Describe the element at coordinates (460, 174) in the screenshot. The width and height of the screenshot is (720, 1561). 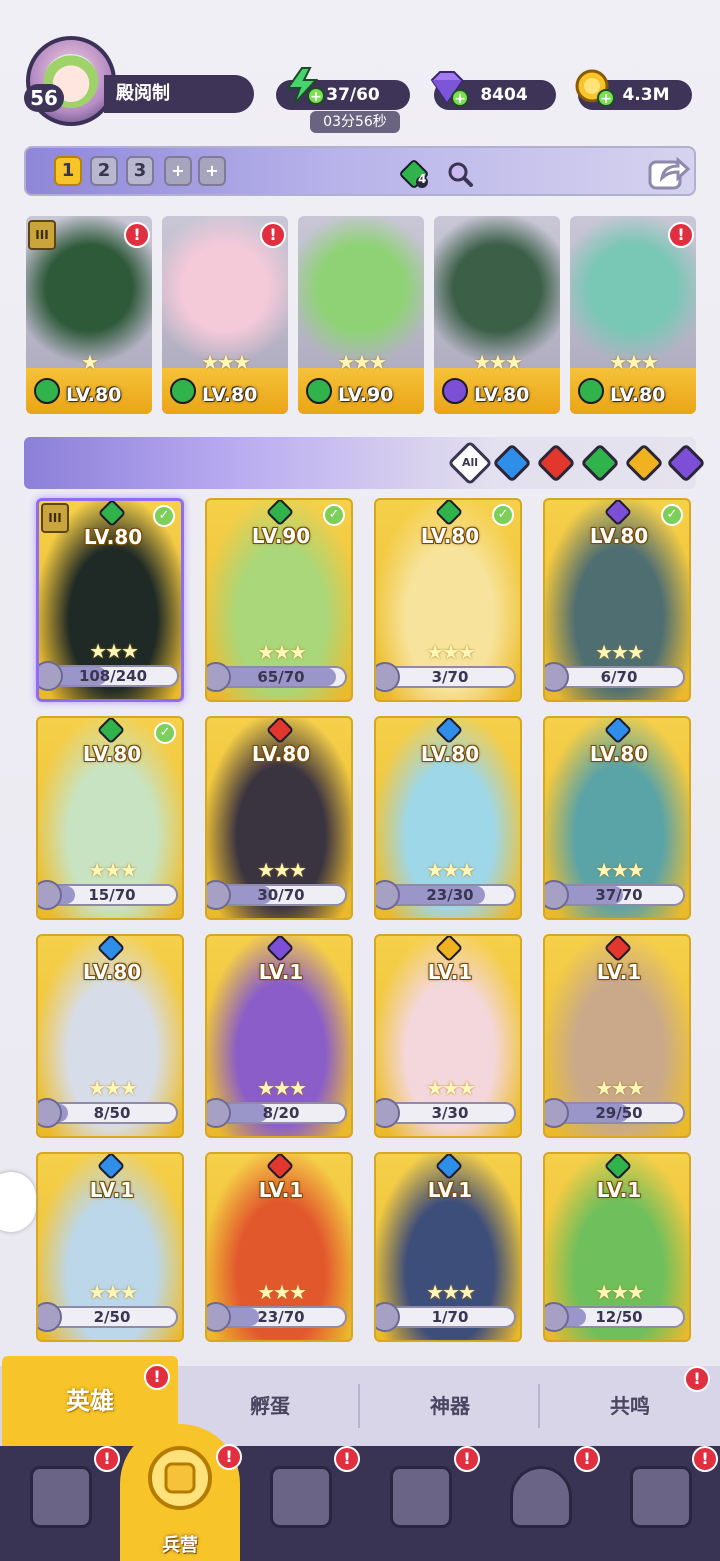
I see `search-icon` at that location.